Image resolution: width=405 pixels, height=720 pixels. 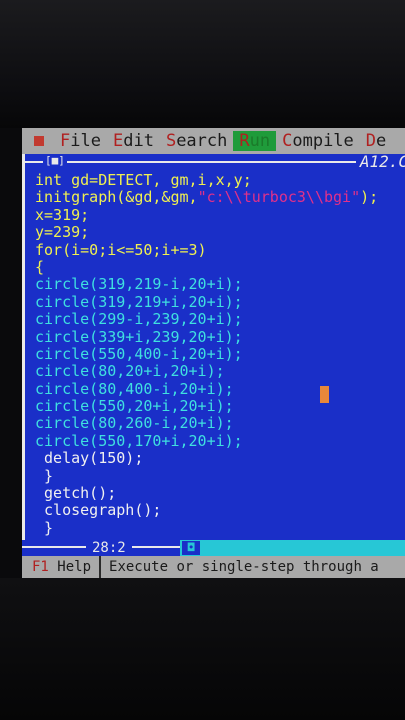 I want to click on hint-bar: F1 Help Execute or single-step through a, so click(x=213, y=567).